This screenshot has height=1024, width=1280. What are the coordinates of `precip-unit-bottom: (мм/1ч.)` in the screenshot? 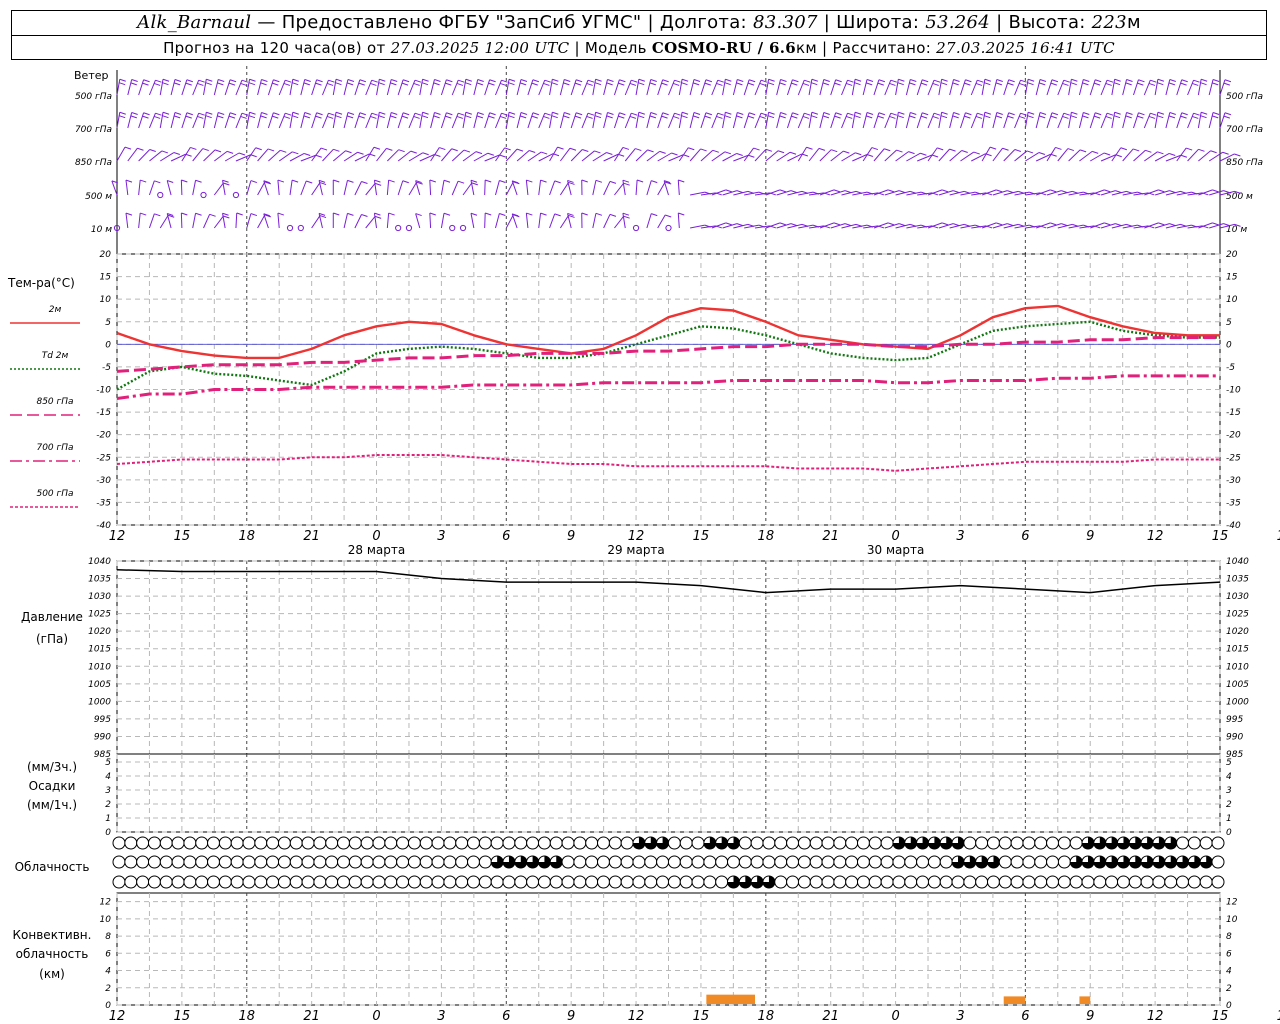 It's located at (52, 805).